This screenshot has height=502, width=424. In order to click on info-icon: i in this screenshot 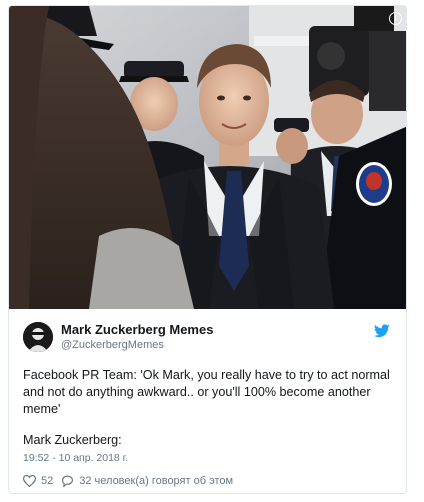, I will do `click(395, 18)`.